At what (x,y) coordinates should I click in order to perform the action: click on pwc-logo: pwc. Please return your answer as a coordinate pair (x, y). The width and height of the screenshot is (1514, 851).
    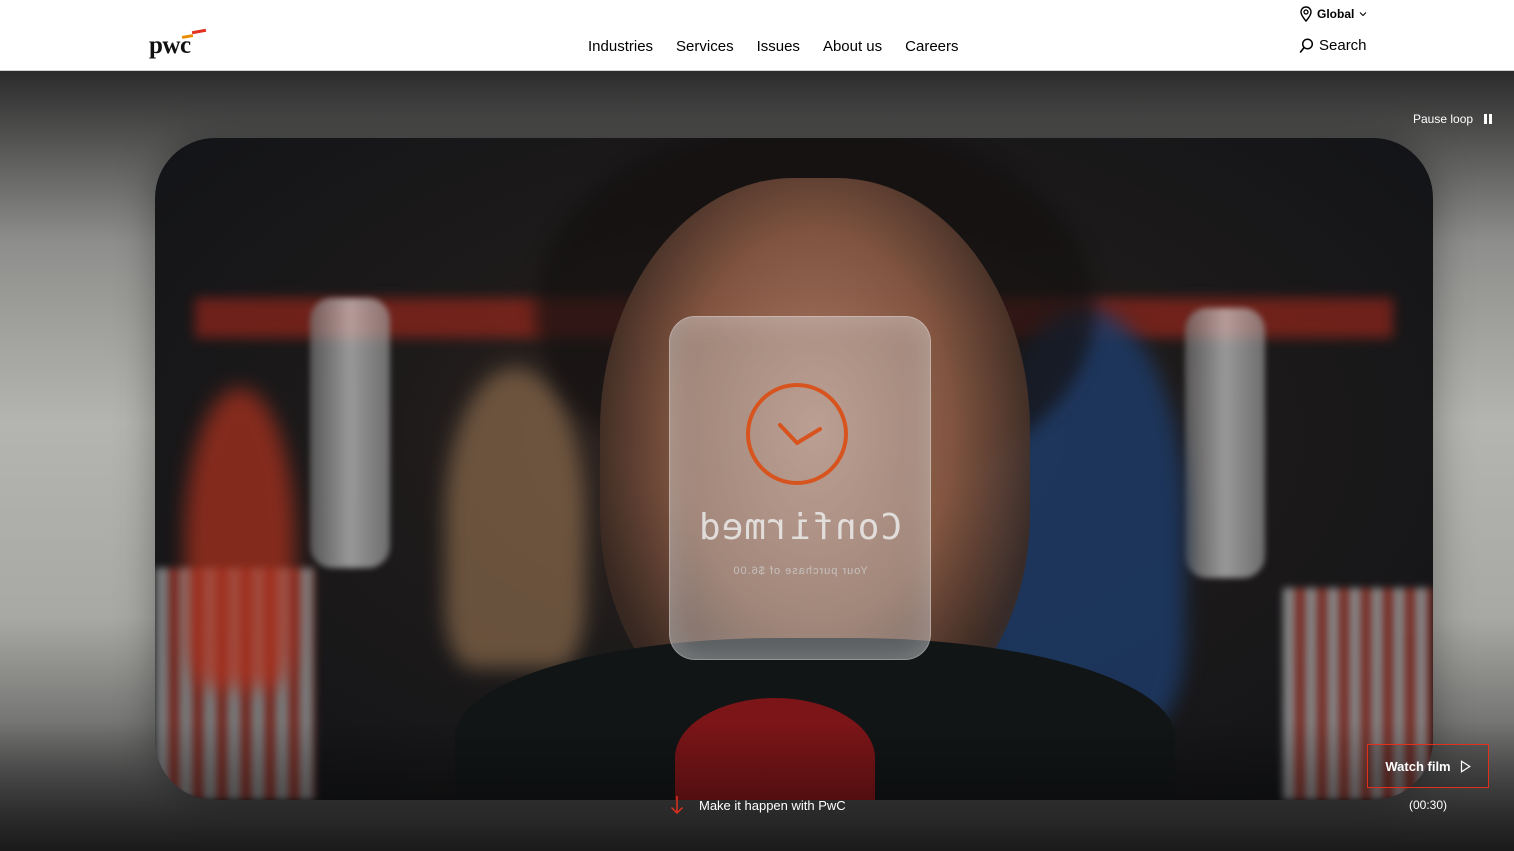
    Looking at the image, I should click on (179, 44).